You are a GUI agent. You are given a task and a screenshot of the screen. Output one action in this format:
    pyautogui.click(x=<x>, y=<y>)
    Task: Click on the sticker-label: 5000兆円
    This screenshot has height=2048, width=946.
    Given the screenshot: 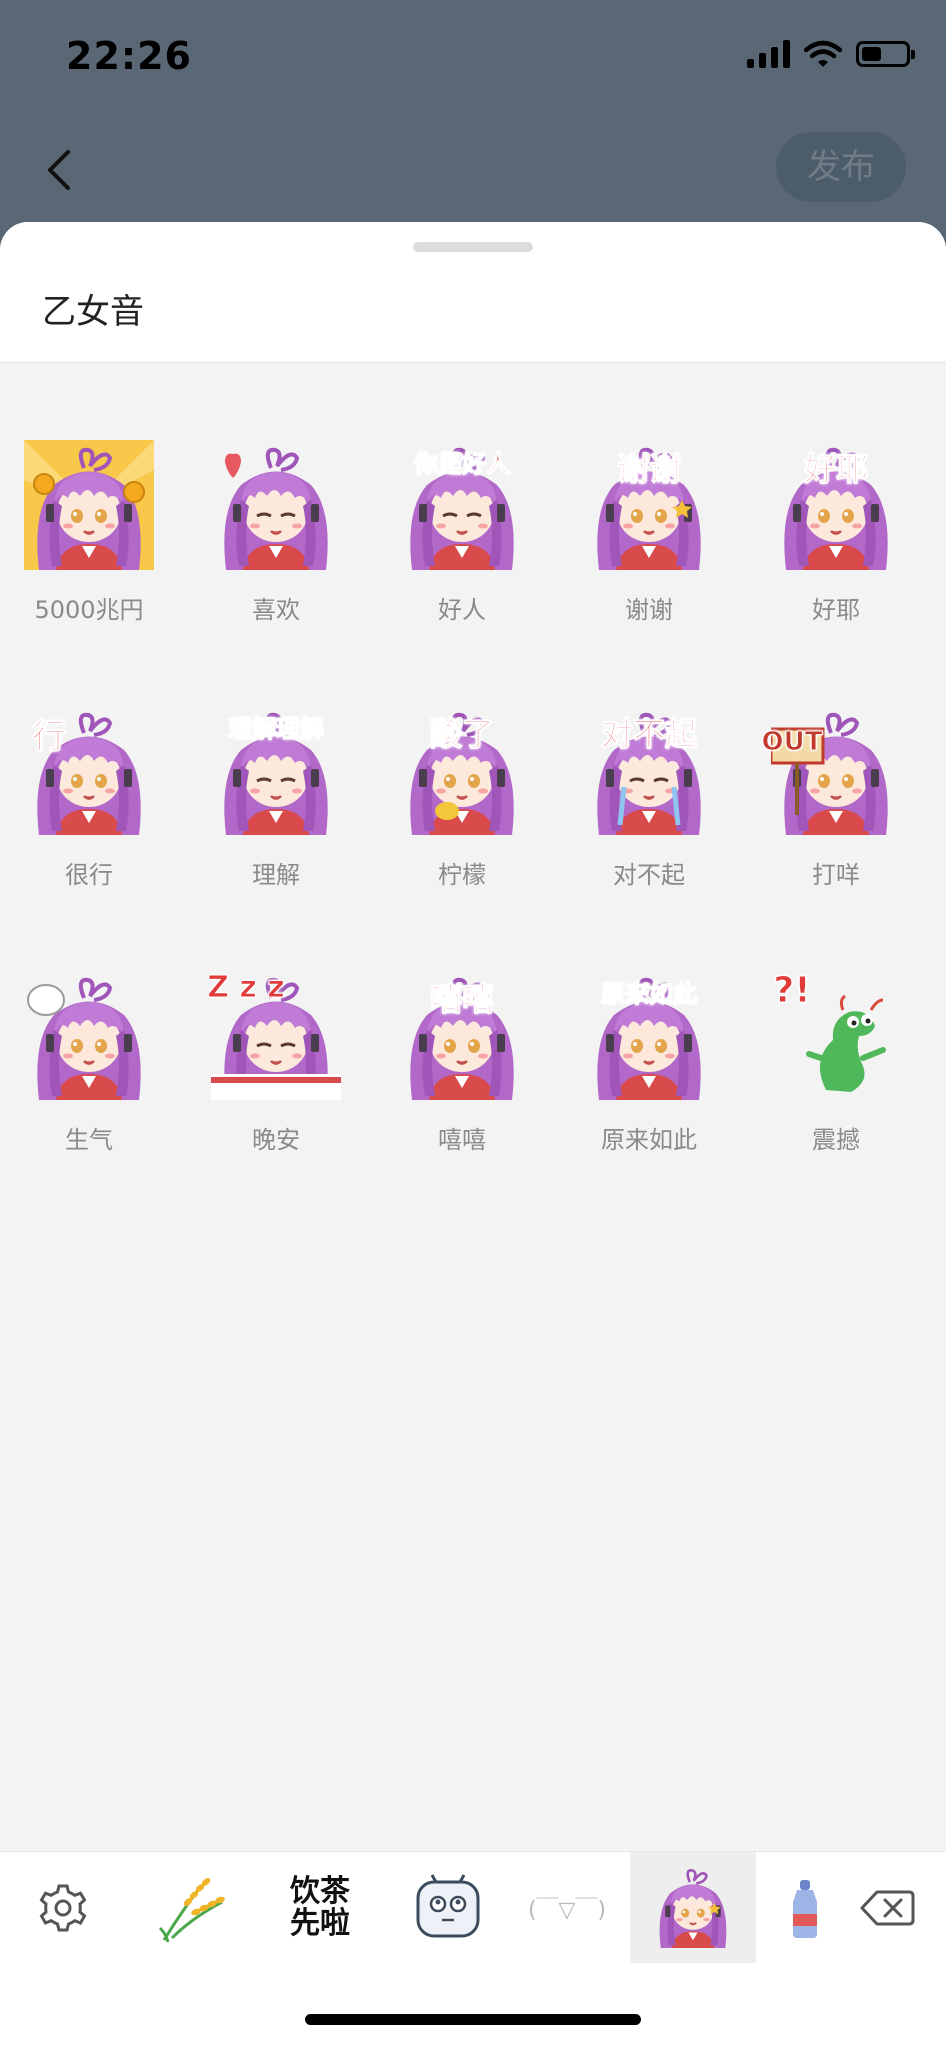 What is the action you would take?
    pyautogui.click(x=89, y=610)
    